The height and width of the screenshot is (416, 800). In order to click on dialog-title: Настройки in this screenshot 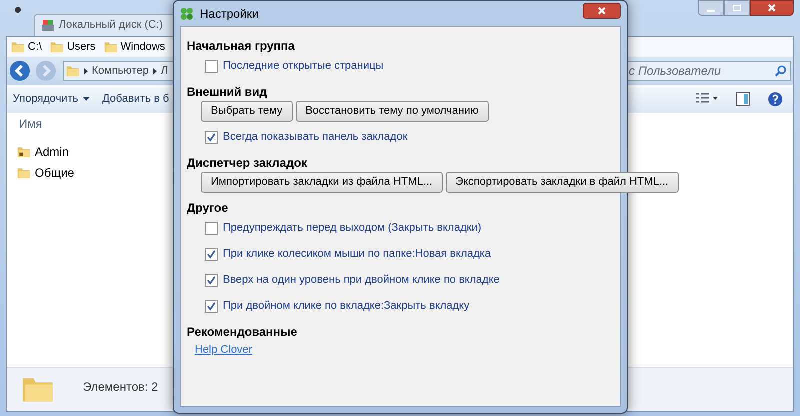, I will do `click(229, 14)`.